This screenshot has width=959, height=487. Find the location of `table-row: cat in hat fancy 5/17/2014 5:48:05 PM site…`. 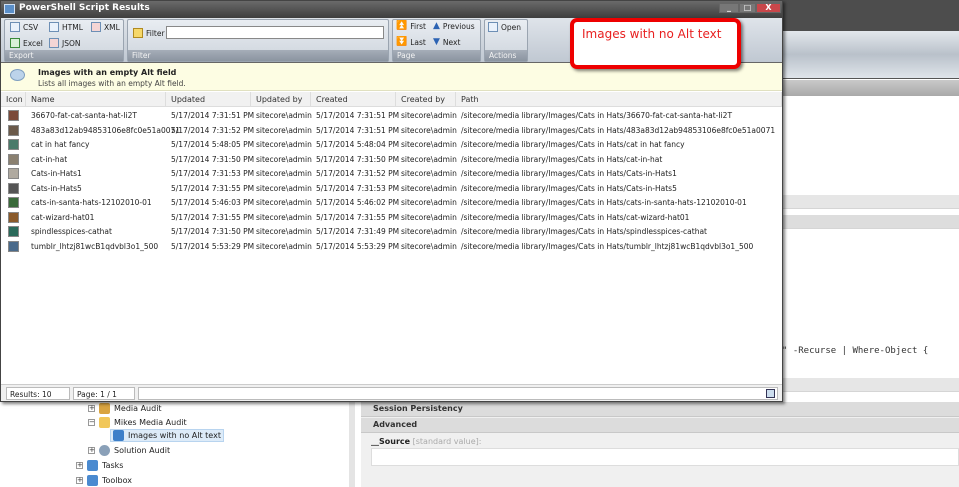

table-row: cat in hat fancy 5/17/2014 5:48:05 PM site… is located at coordinates (391, 145).